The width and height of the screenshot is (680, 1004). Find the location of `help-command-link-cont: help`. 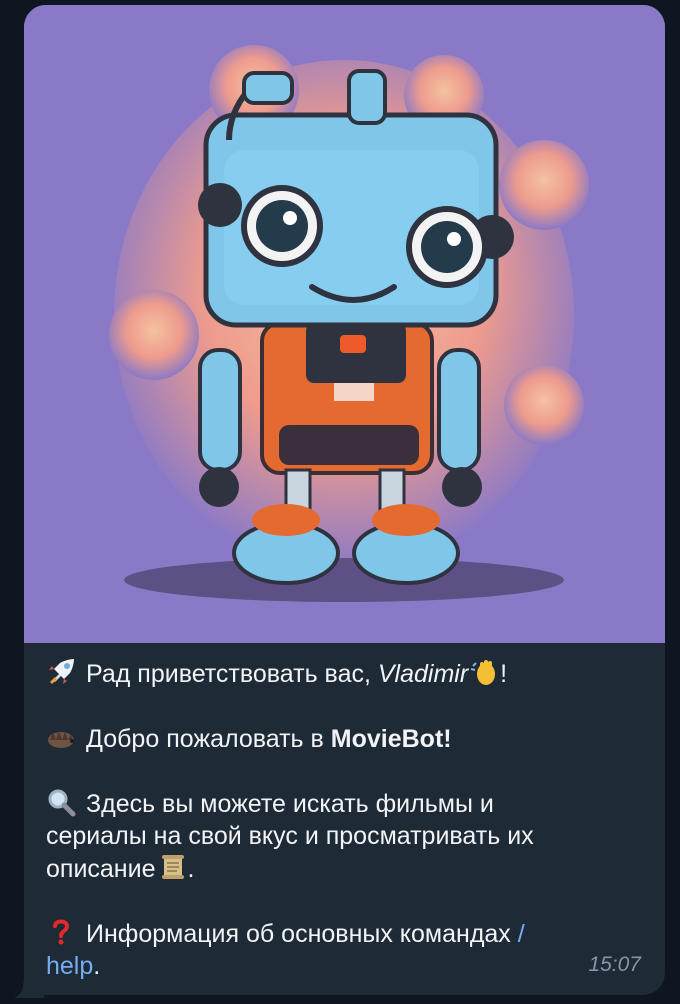

help-command-link-cont: help is located at coordinates (69, 966).